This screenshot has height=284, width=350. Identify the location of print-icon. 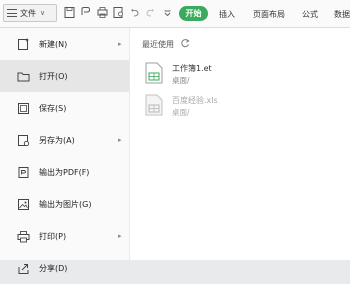
(102, 12).